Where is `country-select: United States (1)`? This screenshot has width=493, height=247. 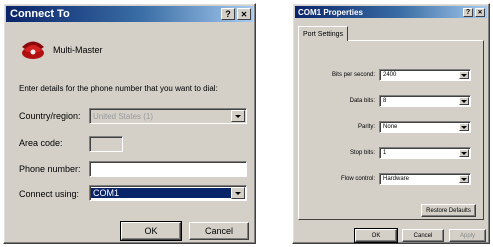
country-select: United States (1) is located at coordinates (168, 116).